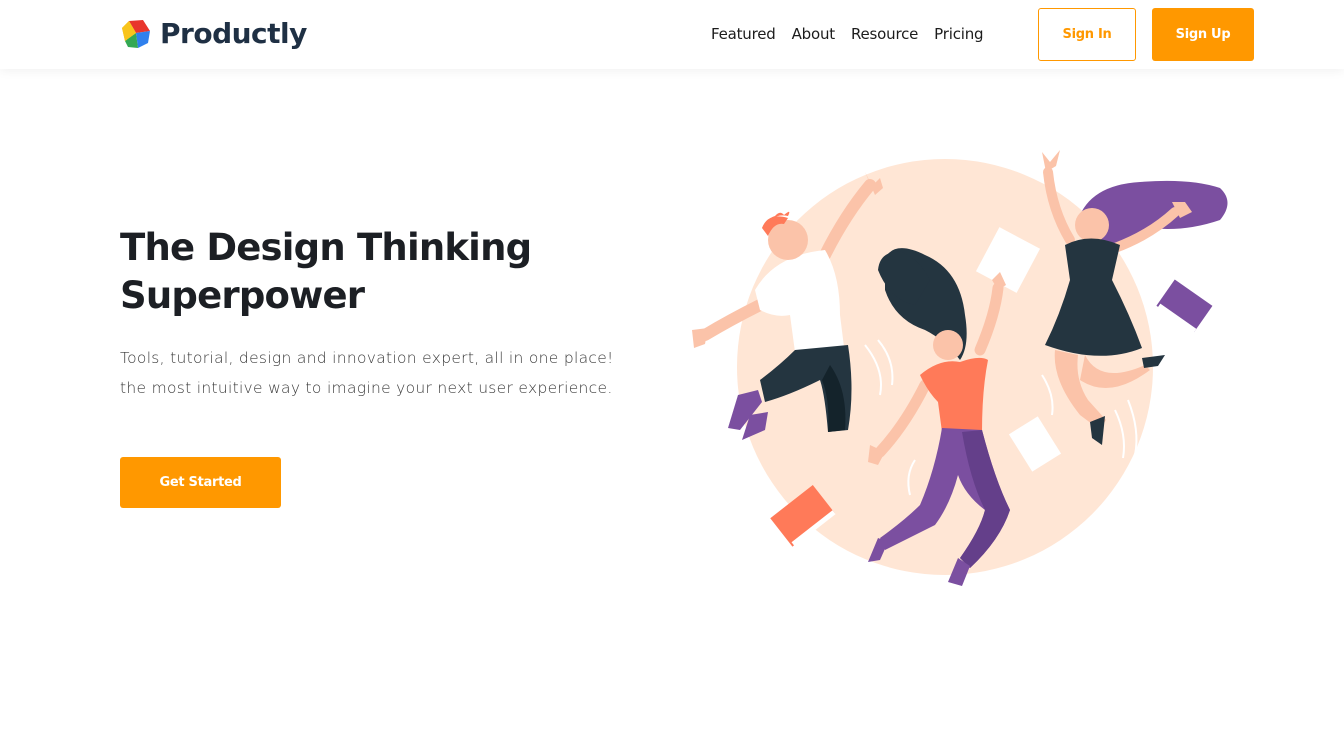 The image size is (1344, 733). What do you see at coordinates (814, 34) in the screenshot?
I see `nav-link-about: About` at bounding box center [814, 34].